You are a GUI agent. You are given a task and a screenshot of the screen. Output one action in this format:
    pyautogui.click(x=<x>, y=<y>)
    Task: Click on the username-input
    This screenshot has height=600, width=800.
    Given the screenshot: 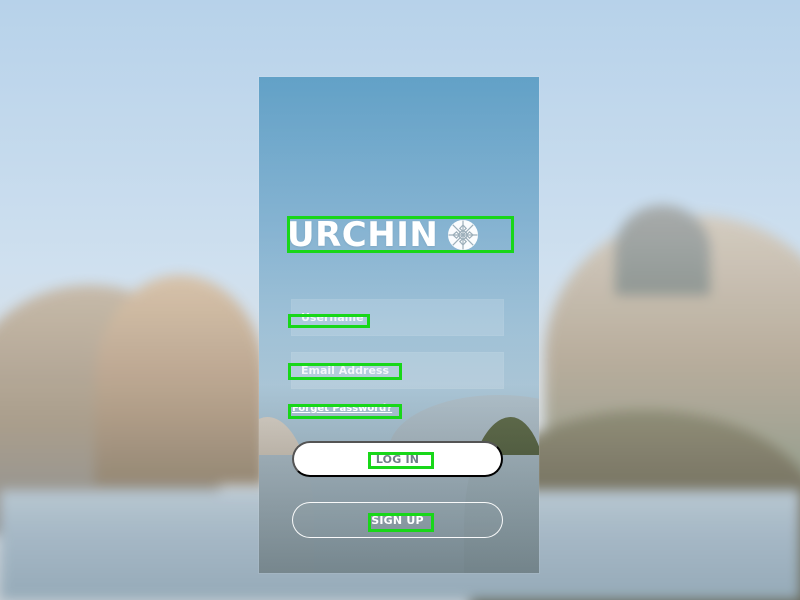 What is the action you would take?
    pyautogui.click(x=397, y=317)
    